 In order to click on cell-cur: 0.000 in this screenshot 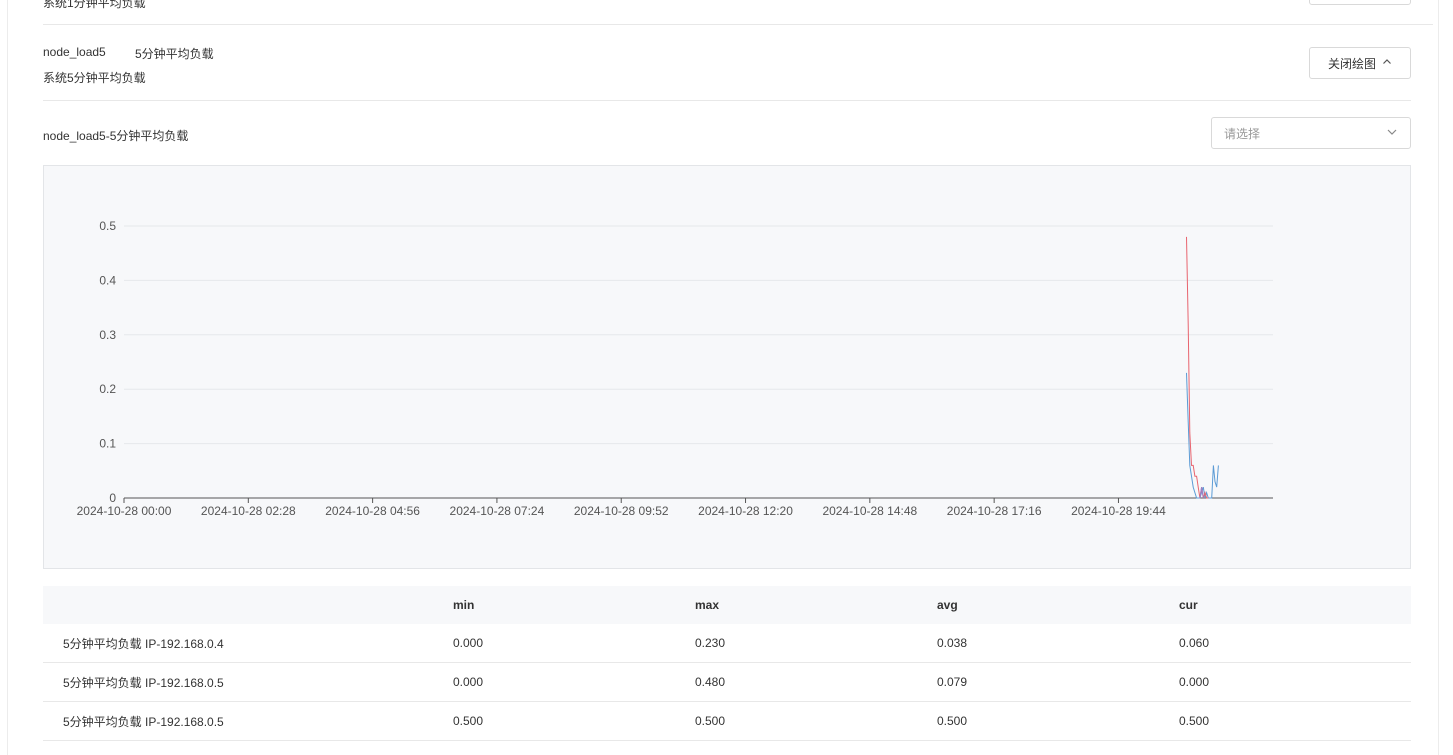, I will do `click(1295, 682)`.